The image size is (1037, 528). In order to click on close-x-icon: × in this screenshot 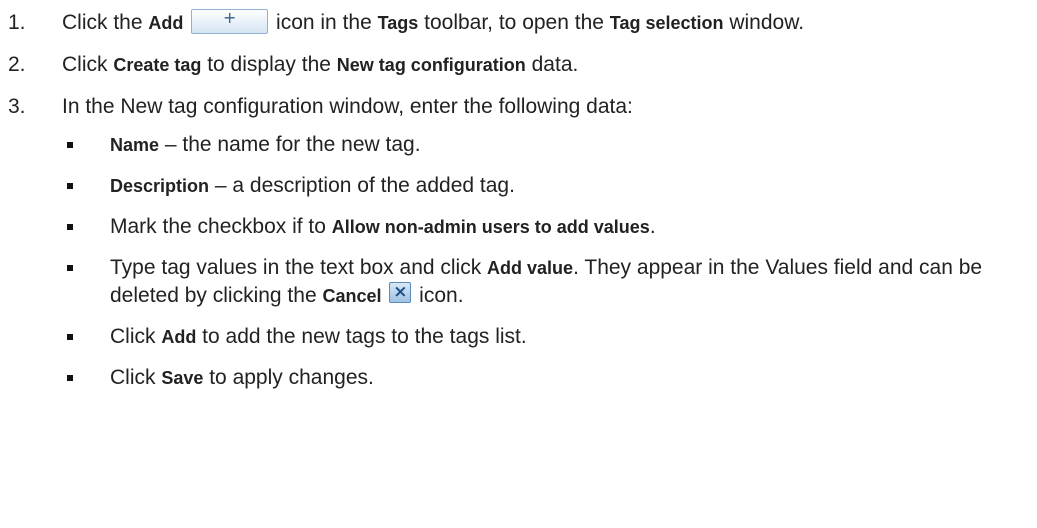, I will do `click(400, 292)`.